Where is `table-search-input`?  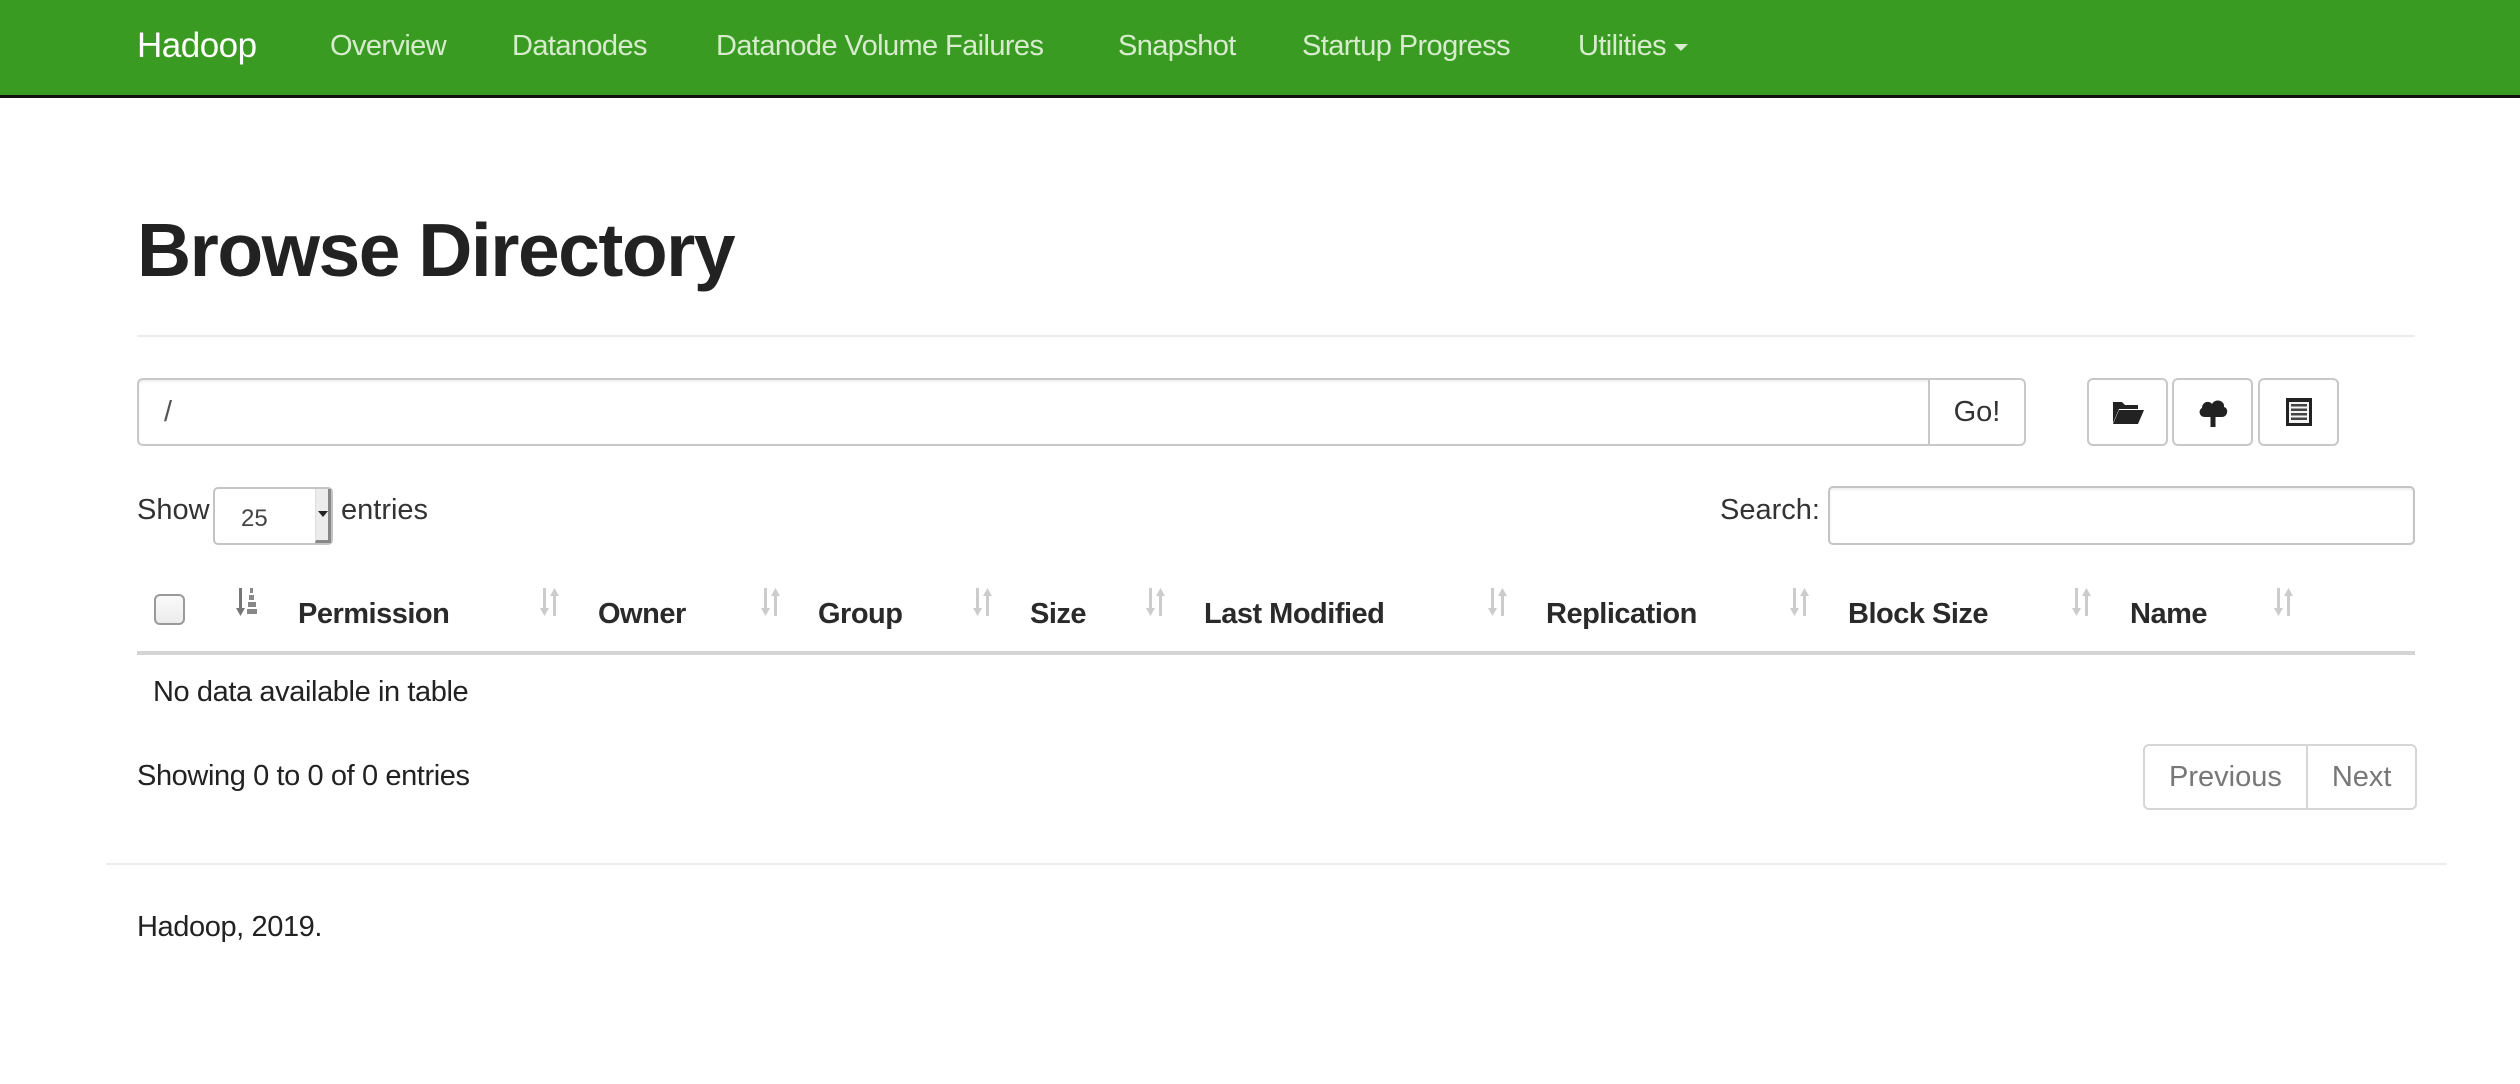 table-search-input is located at coordinates (2121, 515).